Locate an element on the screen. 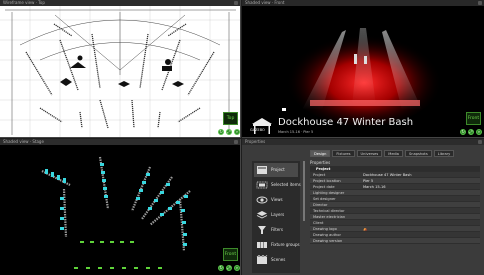  table-row: Drawing version is located at coordinates (395, 241).